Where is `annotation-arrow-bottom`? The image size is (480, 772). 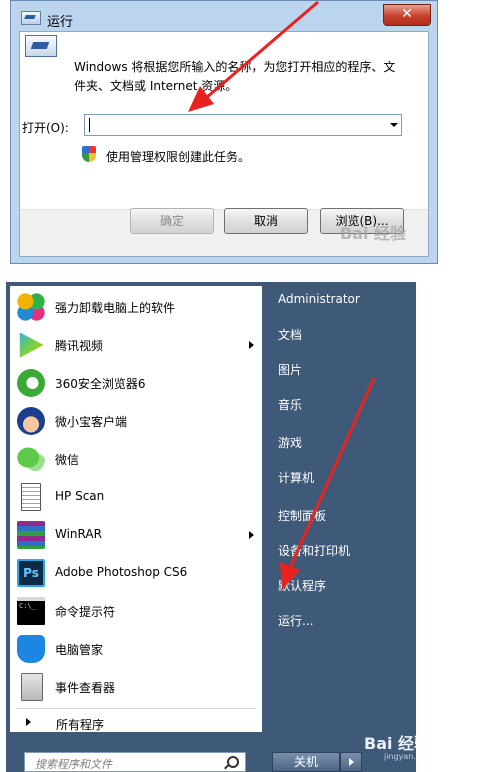 annotation-arrow-bottom is located at coordinates (328, 483).